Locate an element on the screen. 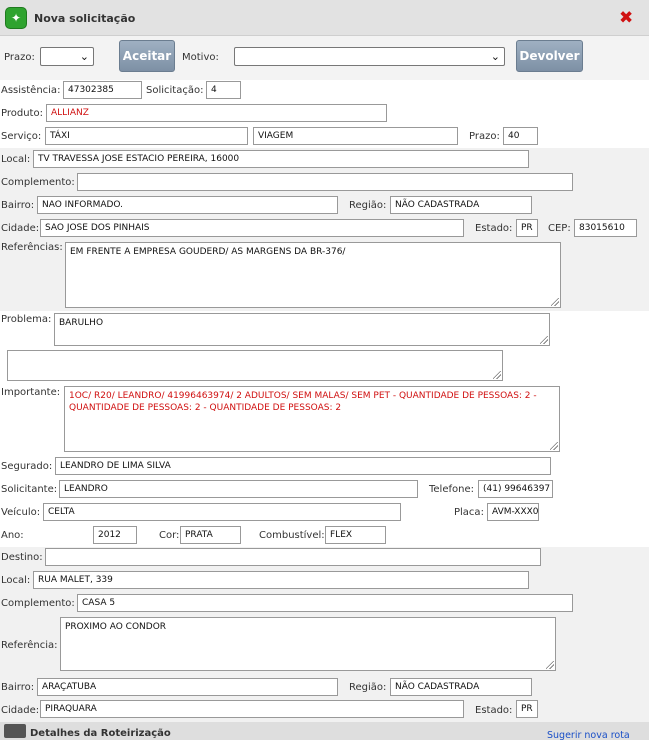  solicitacao-field: 4 is located at coordinates (223, 90).